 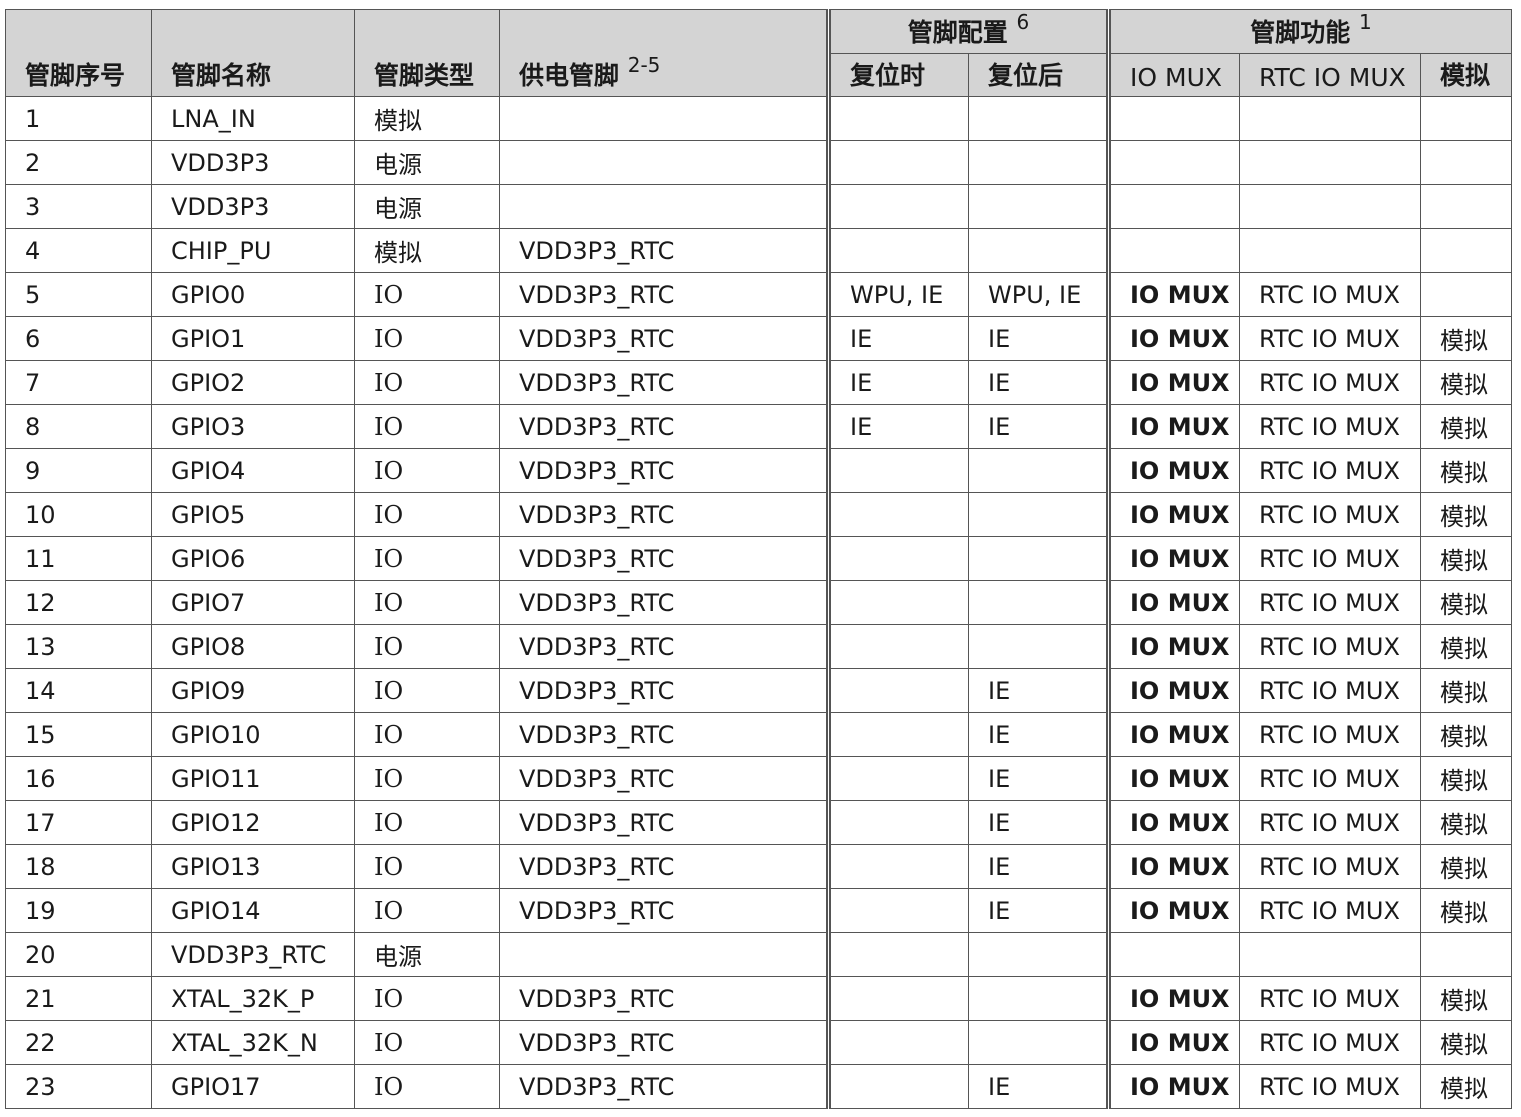 What do you see at coordinates (78, 734) in the screenshot?
I see `cell-pin-no: 15` at bounding box center [78, 734].